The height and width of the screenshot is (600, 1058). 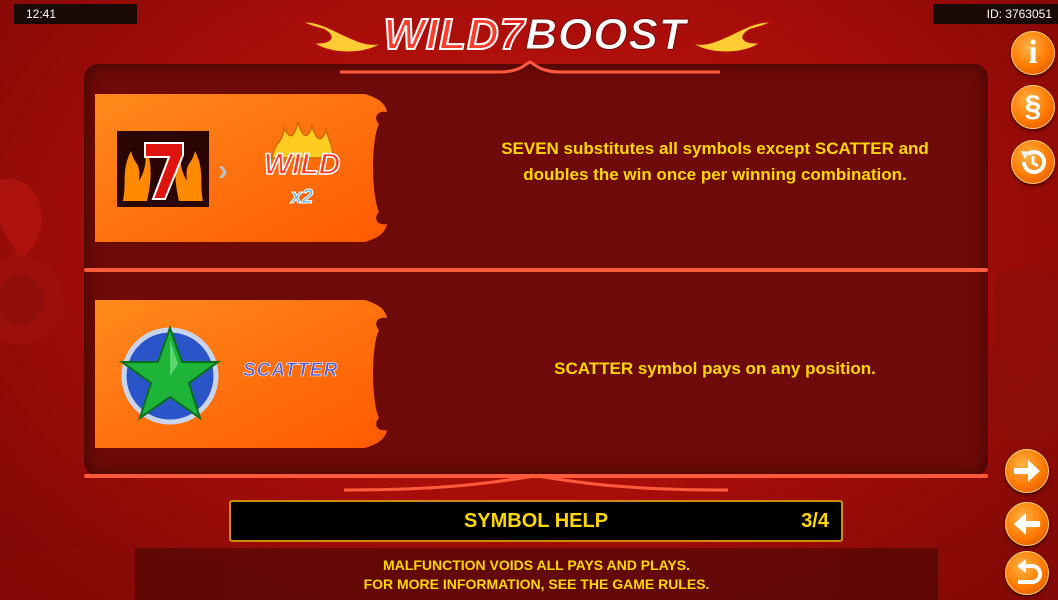 I want to click on return-to-game-button, so click(x=1027, y=573).